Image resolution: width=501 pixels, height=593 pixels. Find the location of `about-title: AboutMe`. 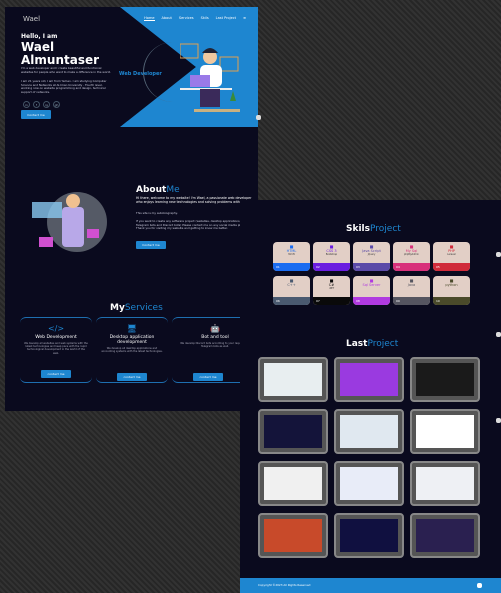

about-title: AboutMe is located at coordinates (158, 190).